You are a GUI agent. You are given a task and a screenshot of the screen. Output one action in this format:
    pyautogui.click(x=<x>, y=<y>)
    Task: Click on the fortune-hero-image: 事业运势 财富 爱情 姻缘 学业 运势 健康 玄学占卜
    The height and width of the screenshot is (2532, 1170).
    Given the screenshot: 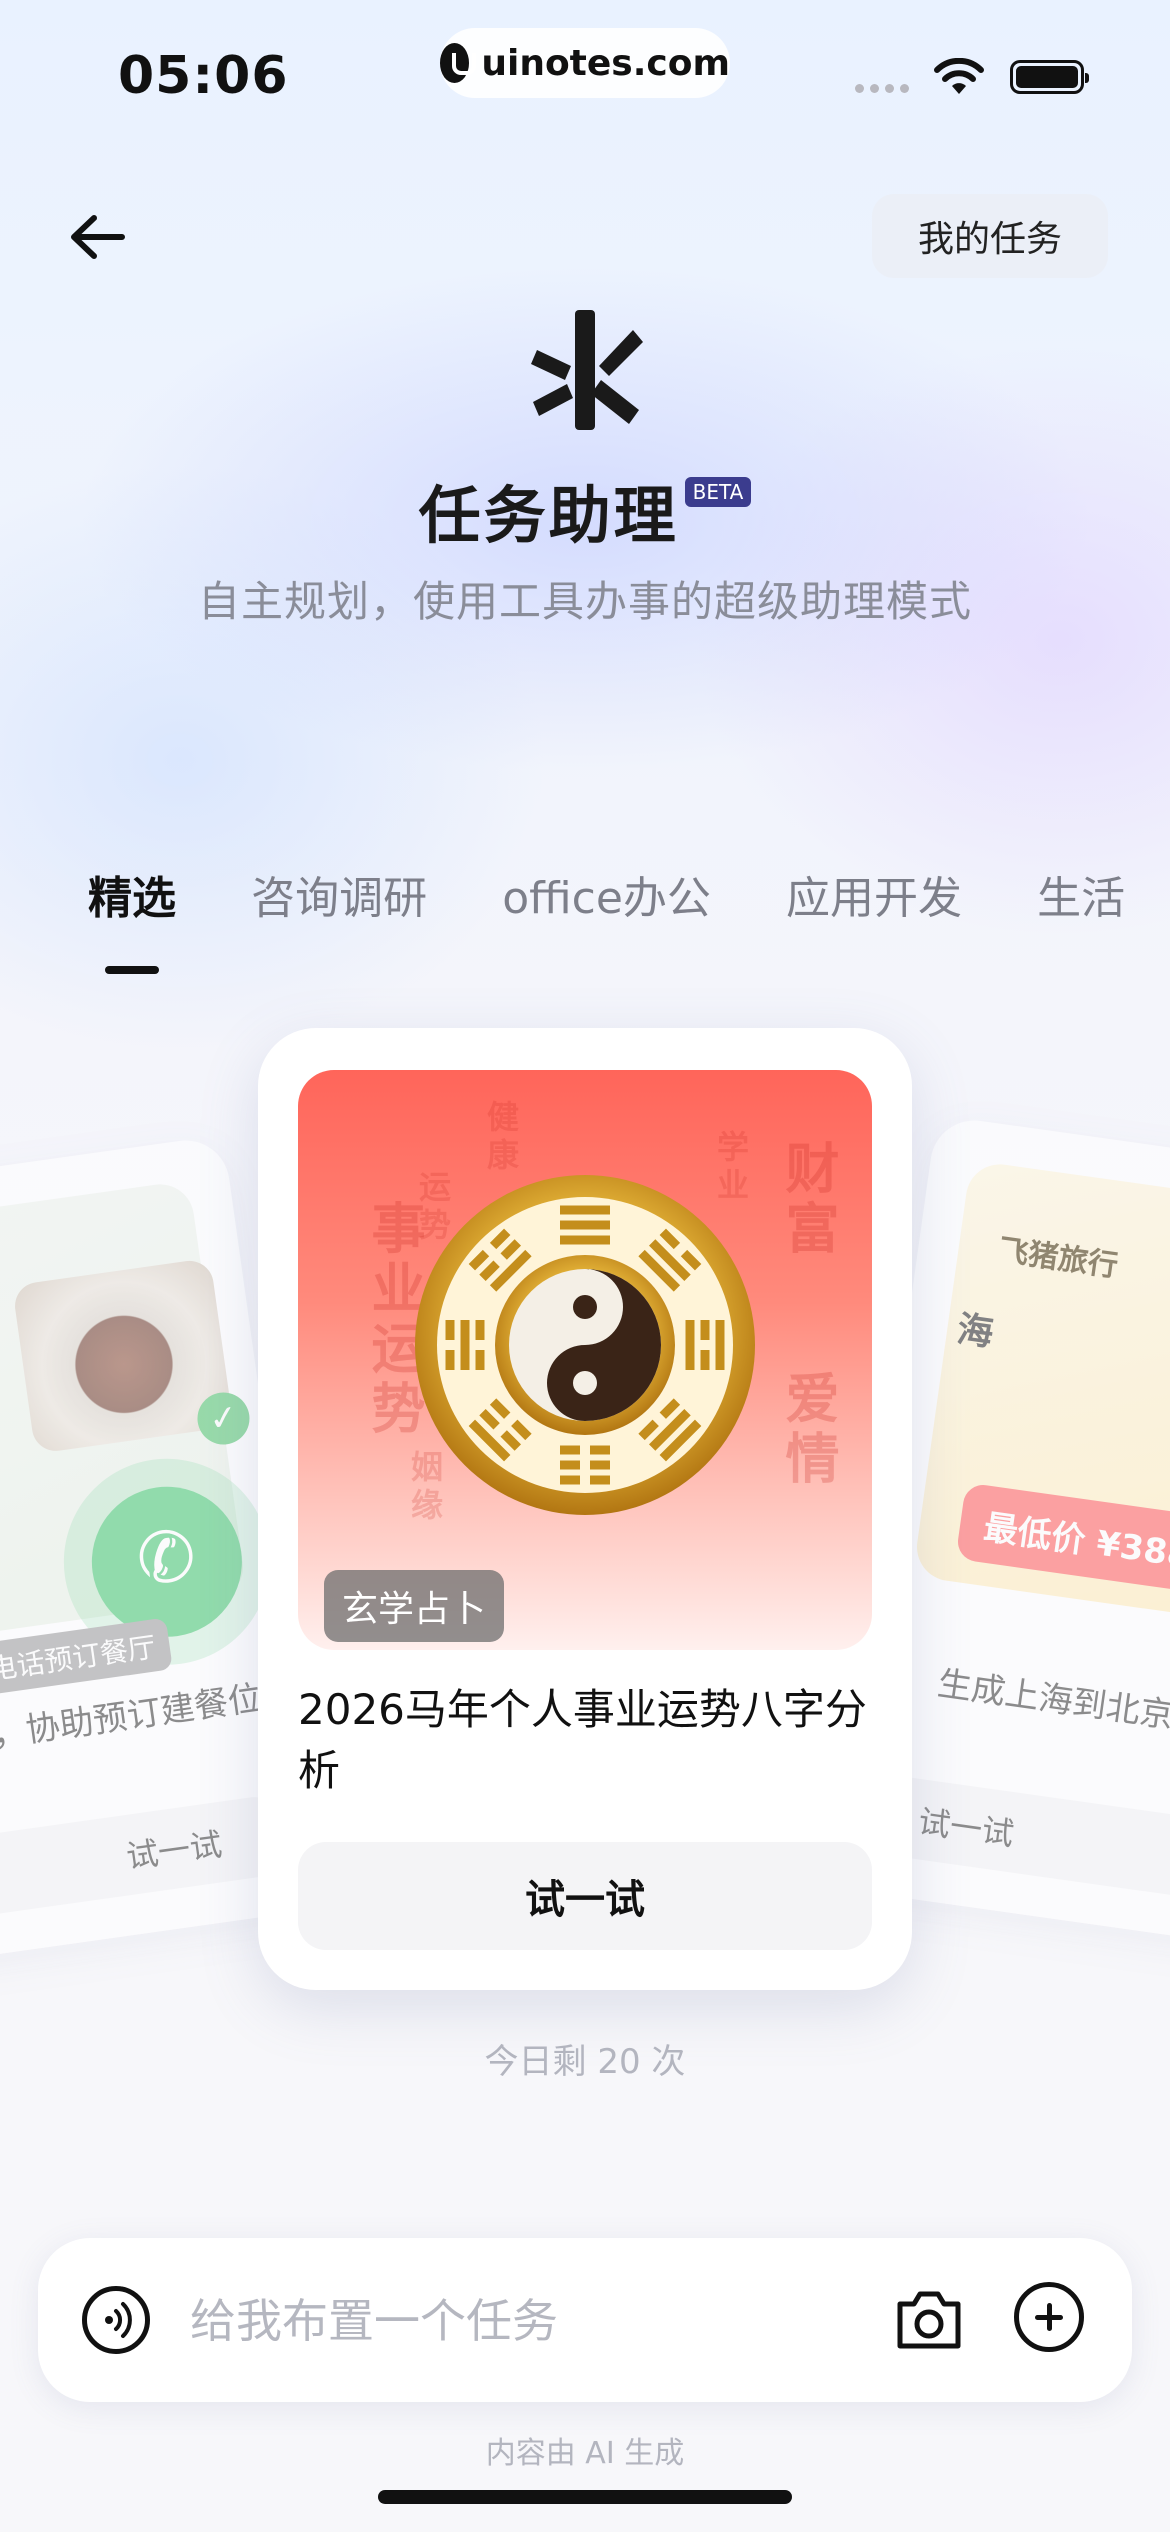 What is the action you would take?
    pyautogui.click(x=585, y=1360)
    